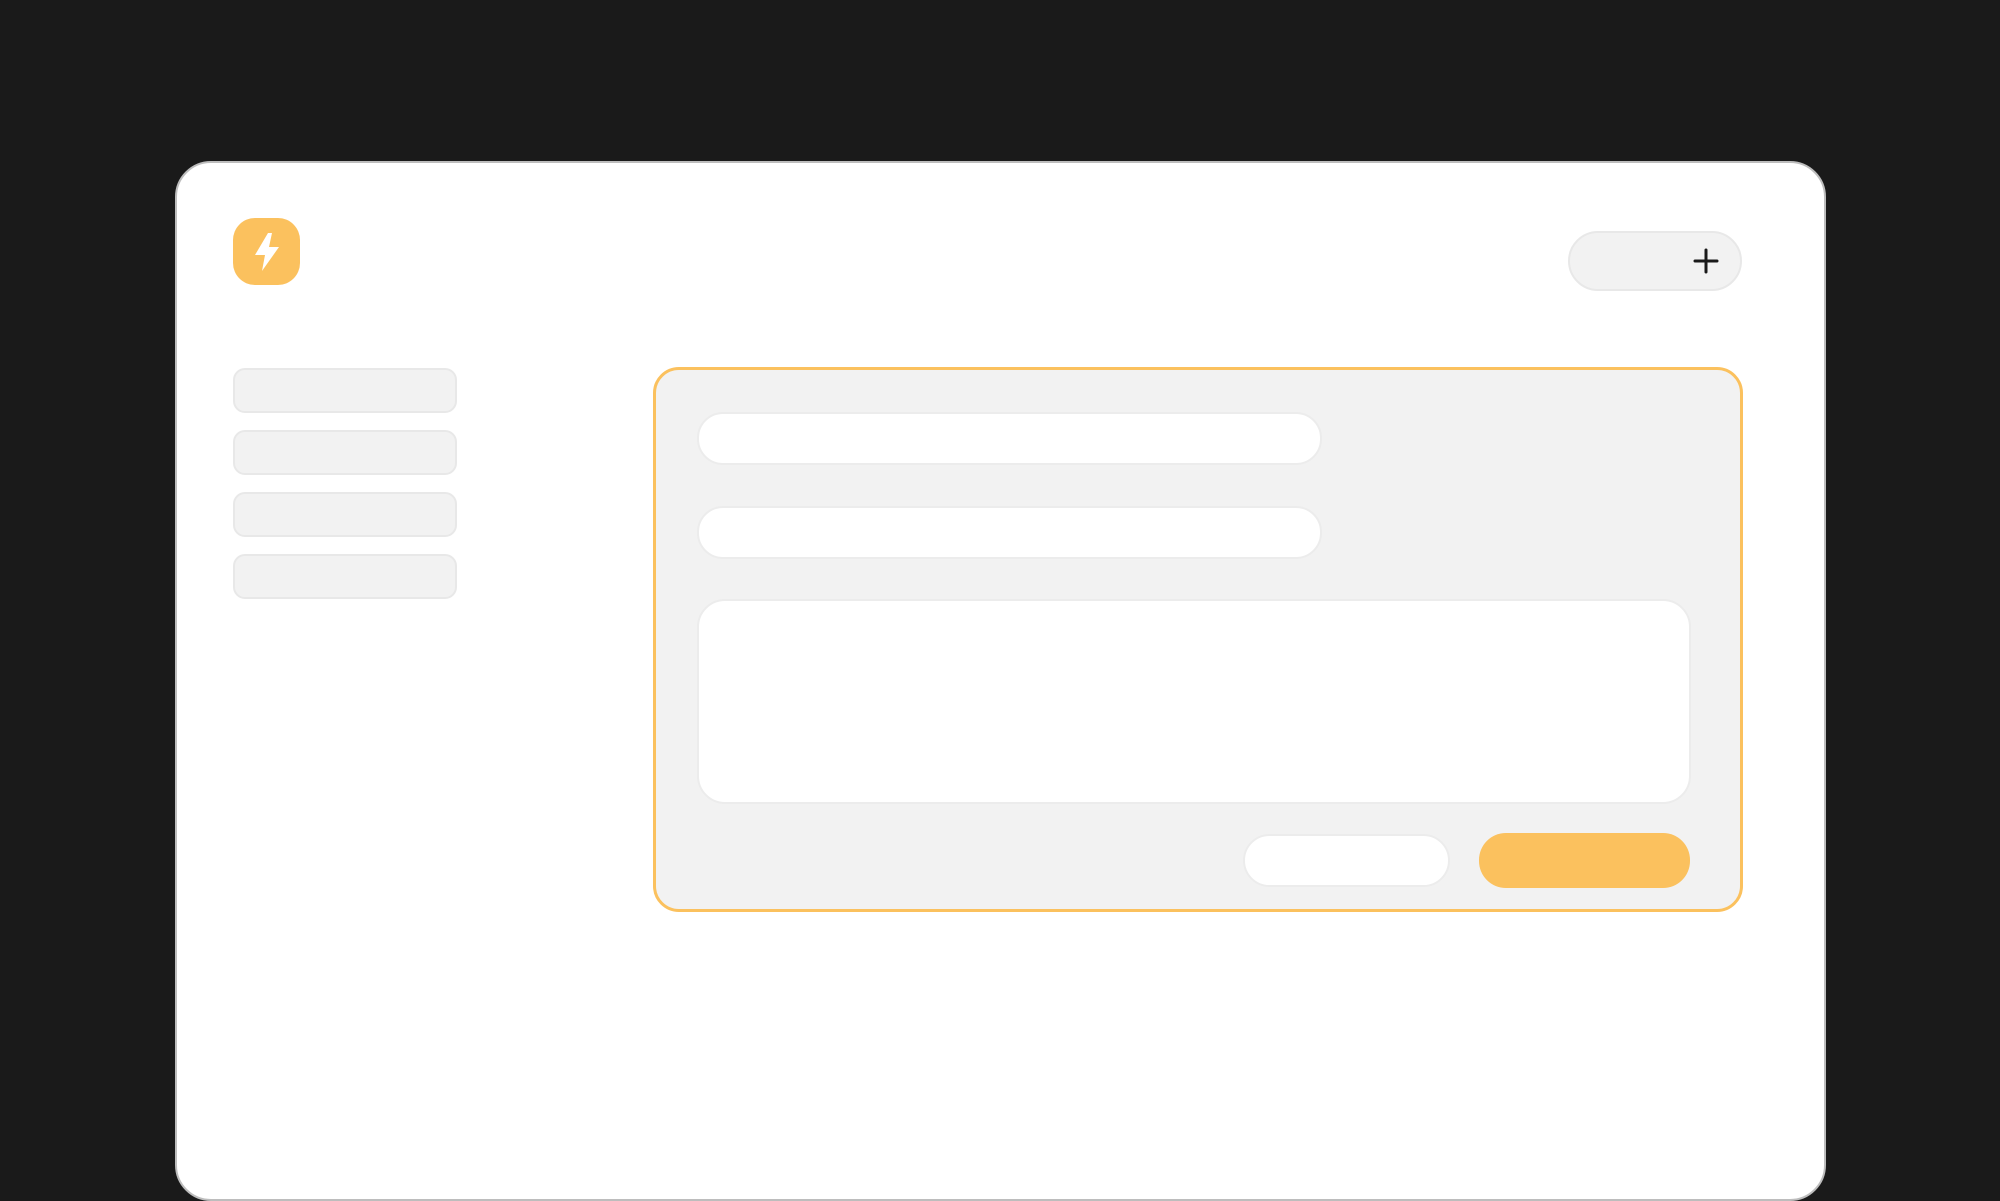 The width and height of the screenshot is (2000, 1201). I want to click on logo, so click(266, 251).